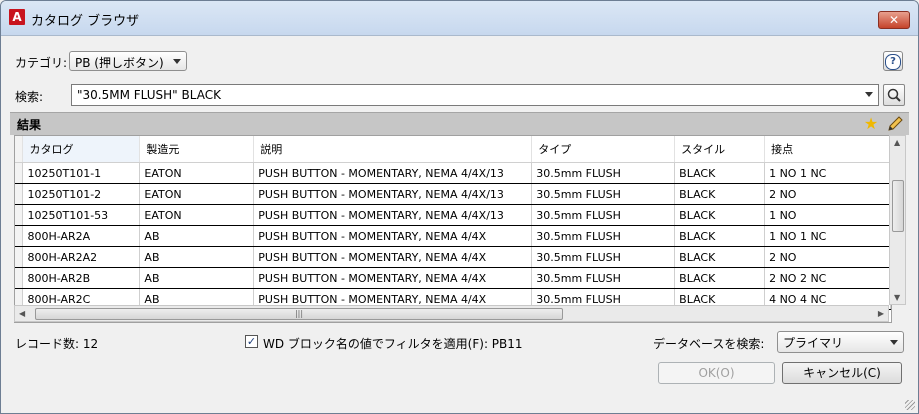 The height and width of the screenshot is (414, 919). What do you see at coordinates (709, 344) in the screenshot?
I see `database-search-label: データベースを検索:` at bounding box center [709, 344].